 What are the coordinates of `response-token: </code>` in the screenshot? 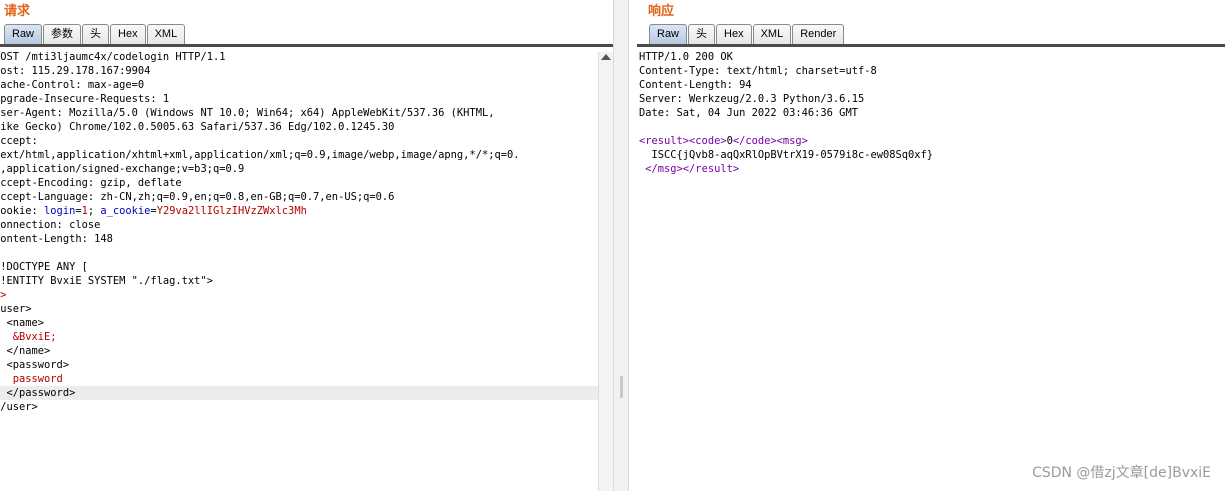 It's located at (754, 141).